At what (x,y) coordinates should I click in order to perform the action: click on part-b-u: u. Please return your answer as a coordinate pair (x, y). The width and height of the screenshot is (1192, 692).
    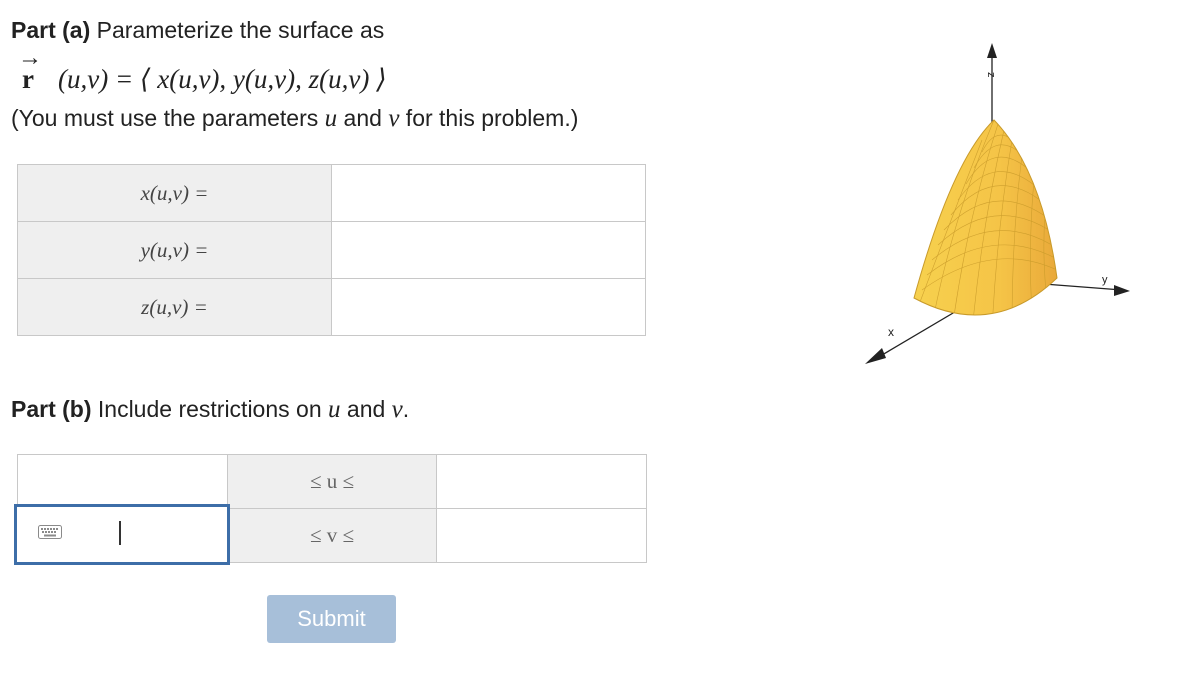
    Looking at the image, I should click on (334, 409).